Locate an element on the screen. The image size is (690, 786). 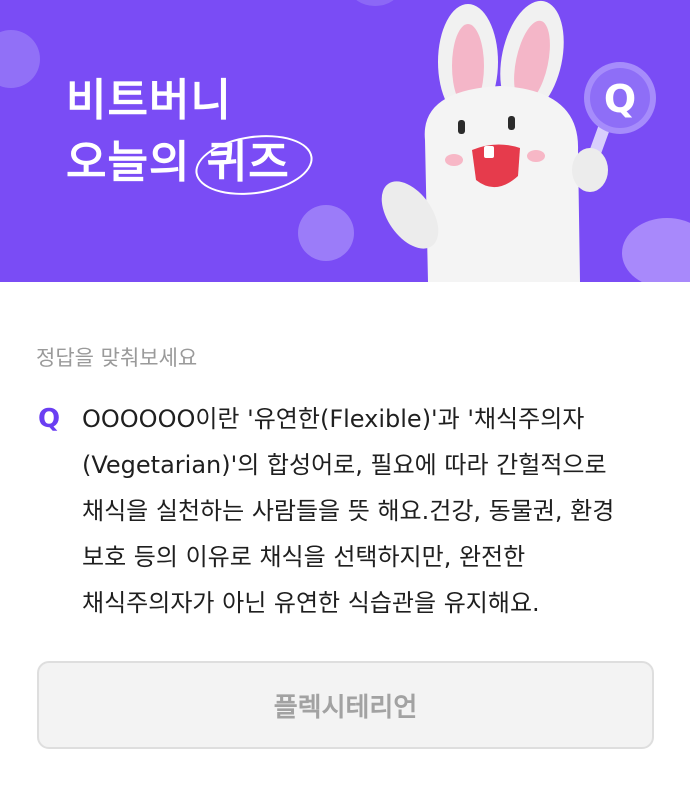
hero-title-line2: 오늘의 퀴즈 is located at coordinates (191, 165).